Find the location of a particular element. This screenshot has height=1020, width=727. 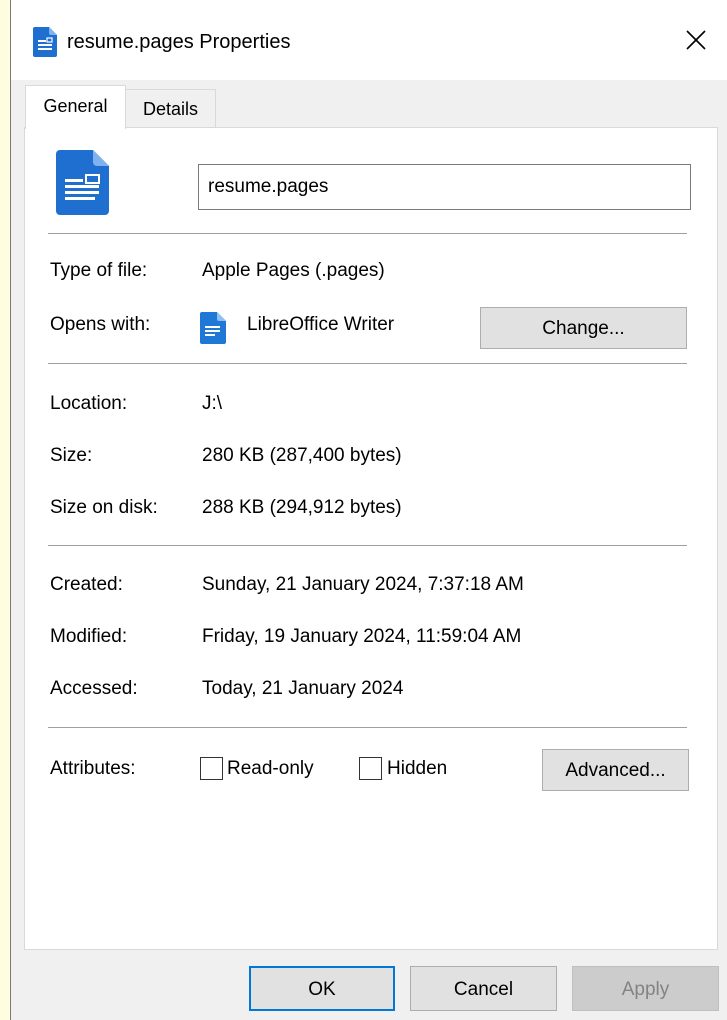

accessed-label: Accessed: is located at coordinates (94, 688).